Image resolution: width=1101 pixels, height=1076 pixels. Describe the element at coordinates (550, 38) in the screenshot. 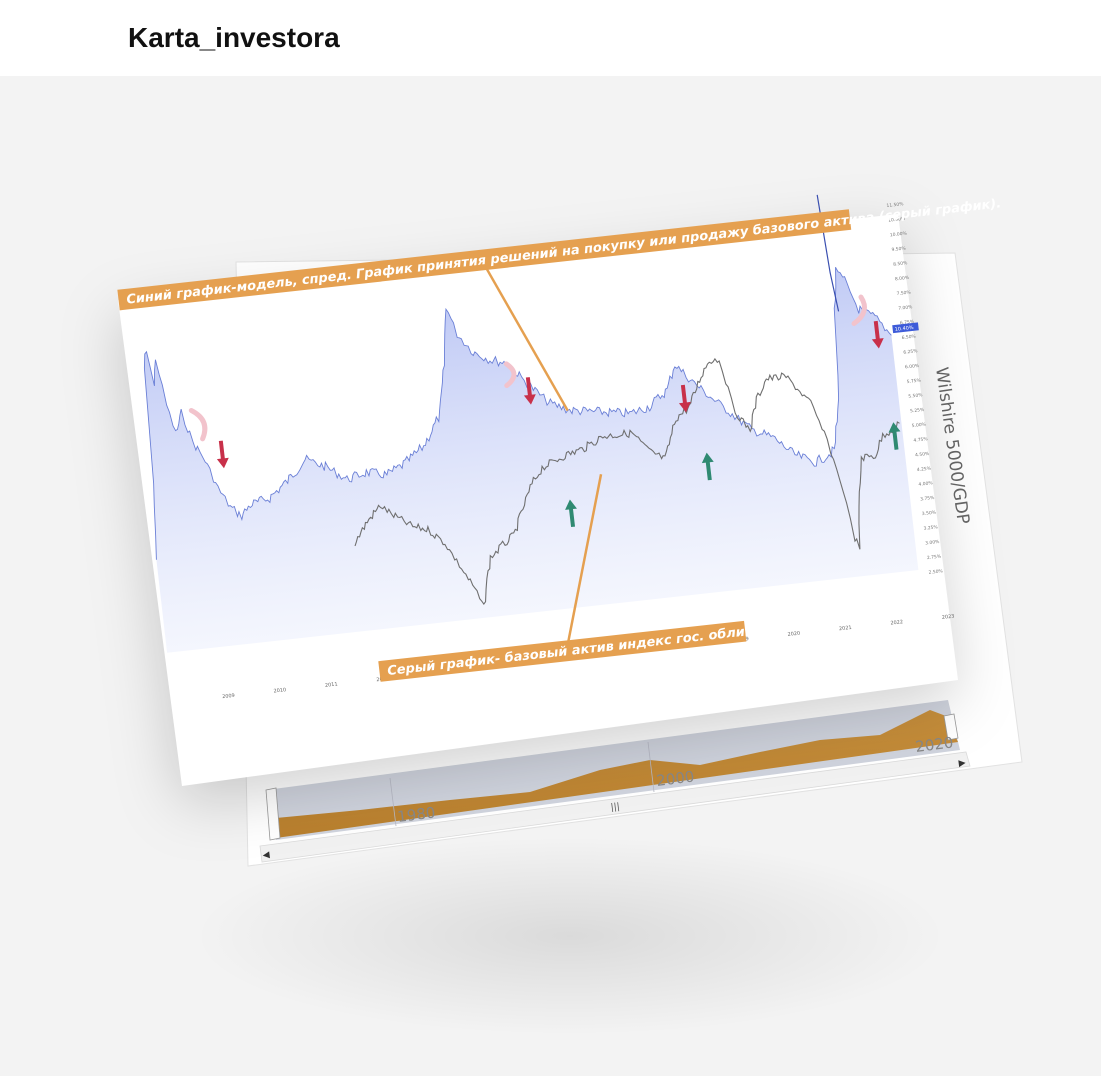

I see `page-header: Karta_investora` at that location.